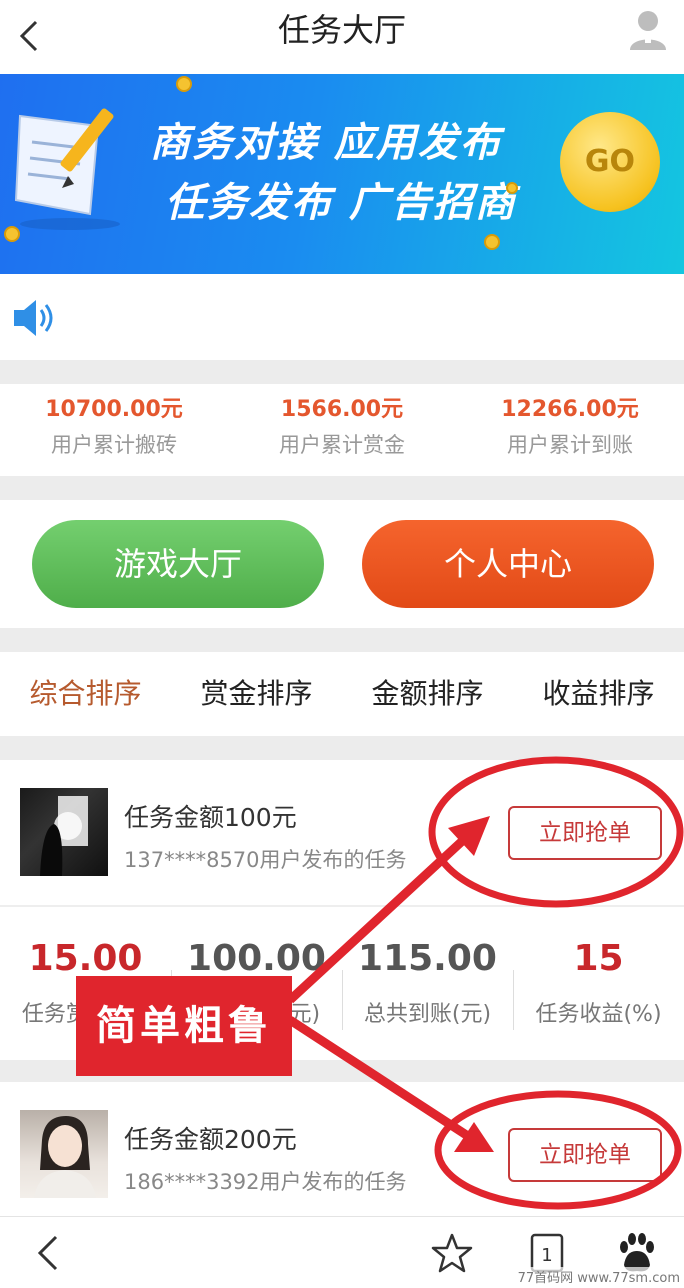 The image size is (684, 1288). Describe the element at coordinates (341, 203) in the screenshot. I see `banner-line-2: 任务发布 广告招商` at that location.